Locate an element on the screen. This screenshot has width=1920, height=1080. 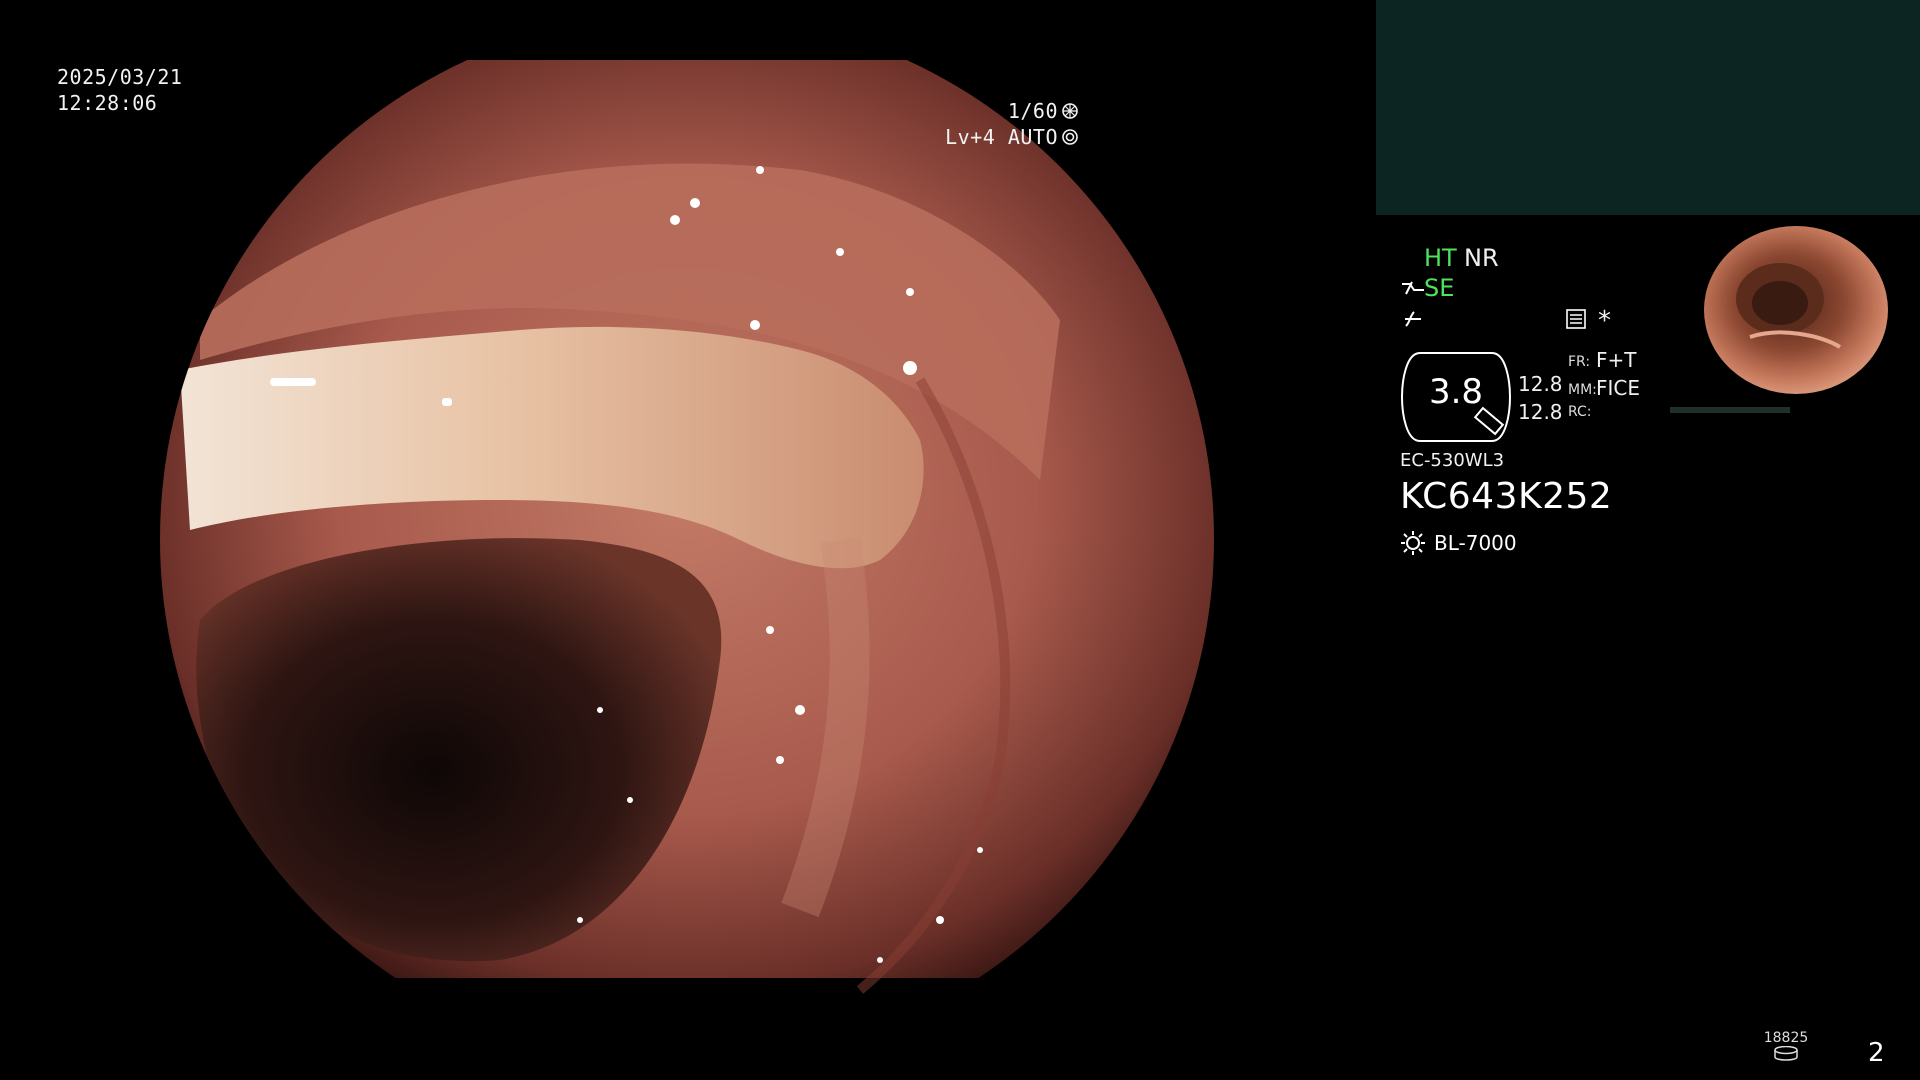
scope-serial: KC643K252 is located at coordinates (1506, 496).